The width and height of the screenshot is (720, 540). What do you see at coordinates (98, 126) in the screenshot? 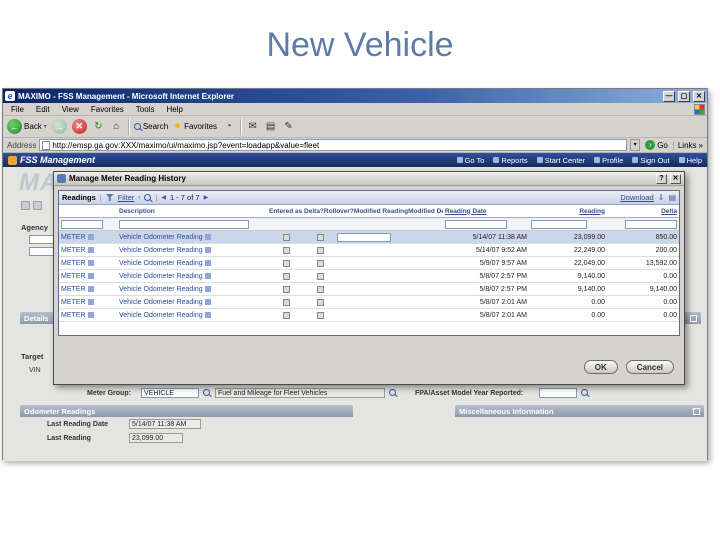
I see `refresh-button: ↻` at bounding box center [98, 126].